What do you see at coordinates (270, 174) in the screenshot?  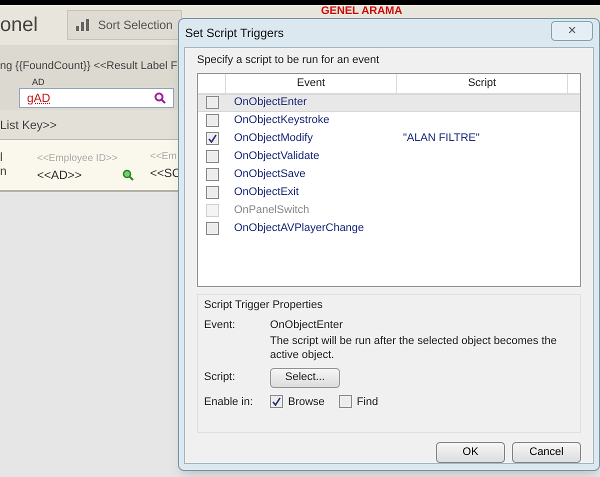 I see `event-name: OnObjectSave` at bounding box center [270, 174].